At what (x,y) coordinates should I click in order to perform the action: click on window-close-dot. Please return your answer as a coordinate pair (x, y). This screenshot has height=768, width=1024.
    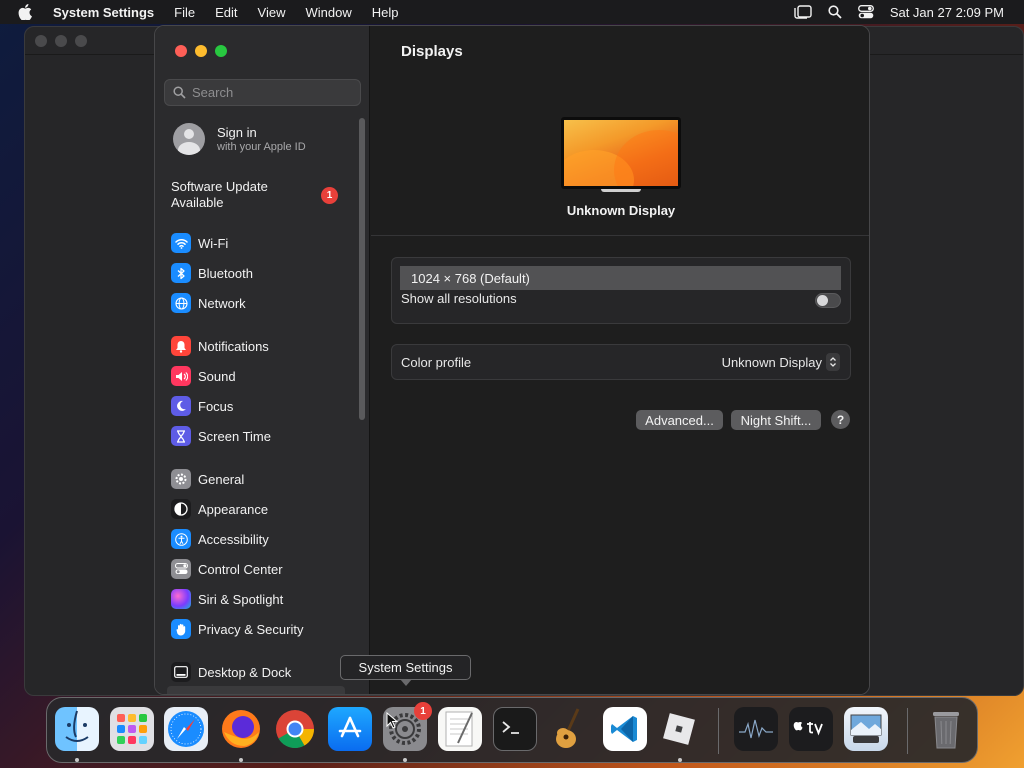
    Looking at the image, I should click on (41, 41).